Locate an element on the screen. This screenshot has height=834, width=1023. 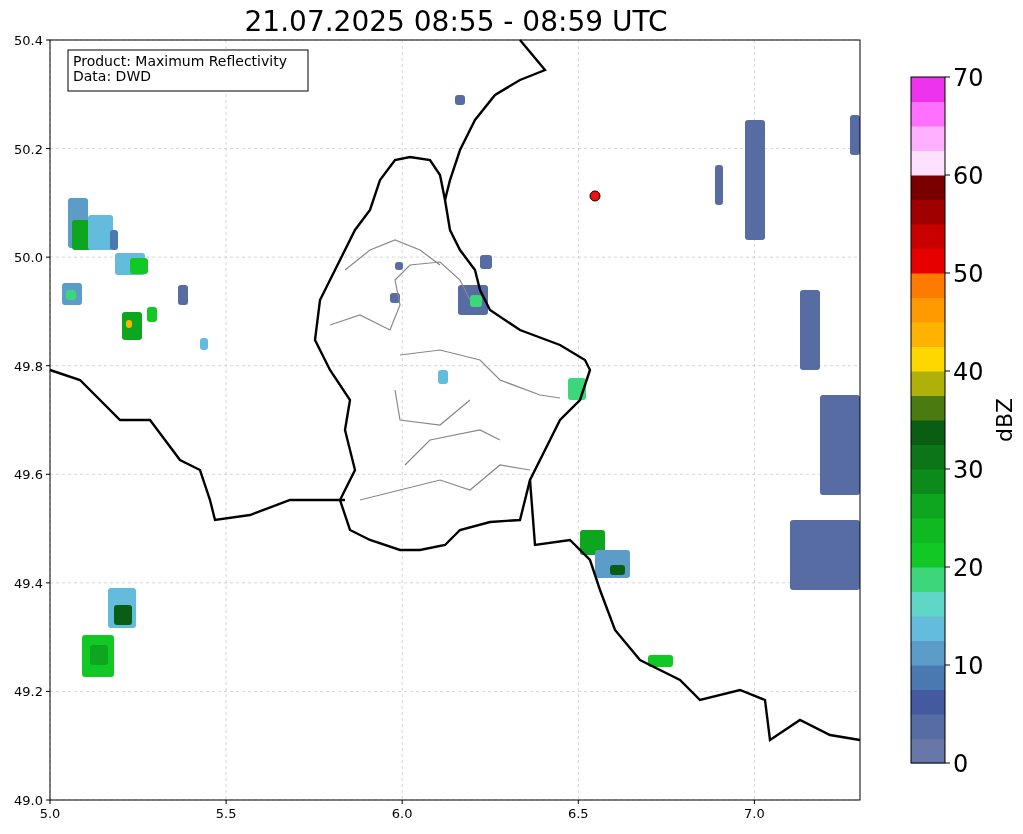
y-axis-label: 50.2 is located at coordinates (28, 149).